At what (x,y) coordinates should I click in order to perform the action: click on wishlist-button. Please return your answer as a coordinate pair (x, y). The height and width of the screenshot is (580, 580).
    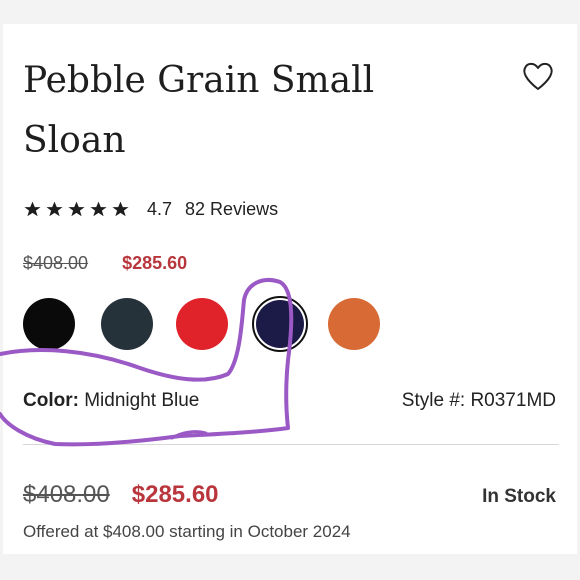
    Looking at the image, I should click on (538, 76).